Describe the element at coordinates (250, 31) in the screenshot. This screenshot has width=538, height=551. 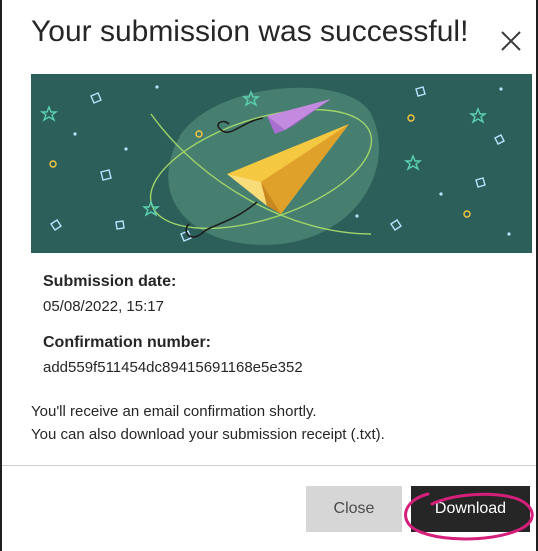
I see `dialog-title: Your submission was successful!` at that location.